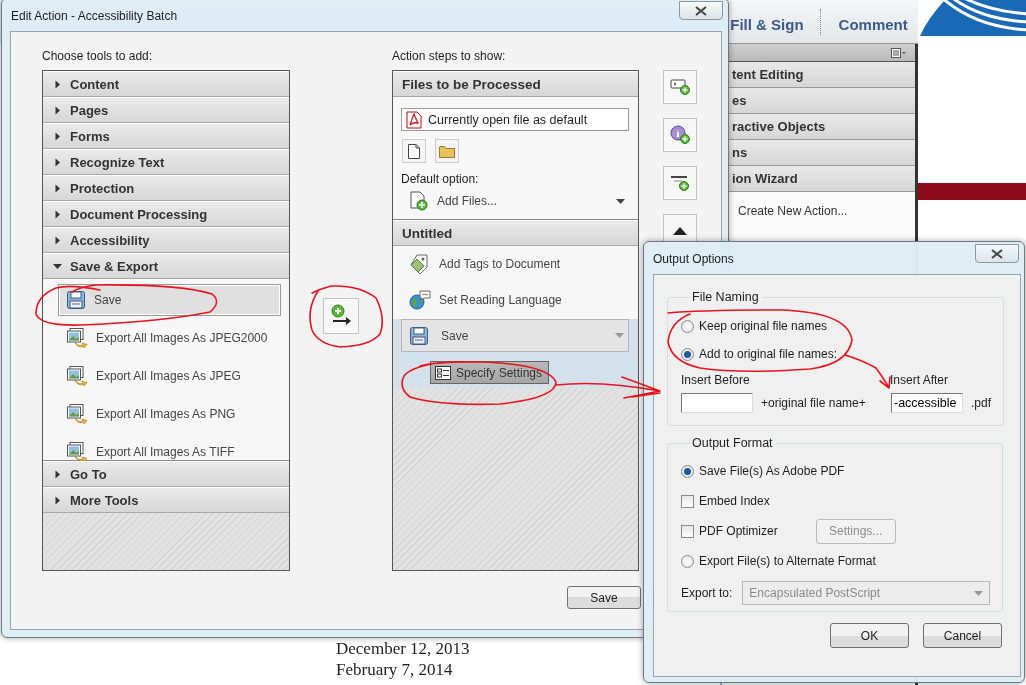  Describe the element at coordinates (716, 380) in the screenshot. I see `field-label: Insert Before` at that location.